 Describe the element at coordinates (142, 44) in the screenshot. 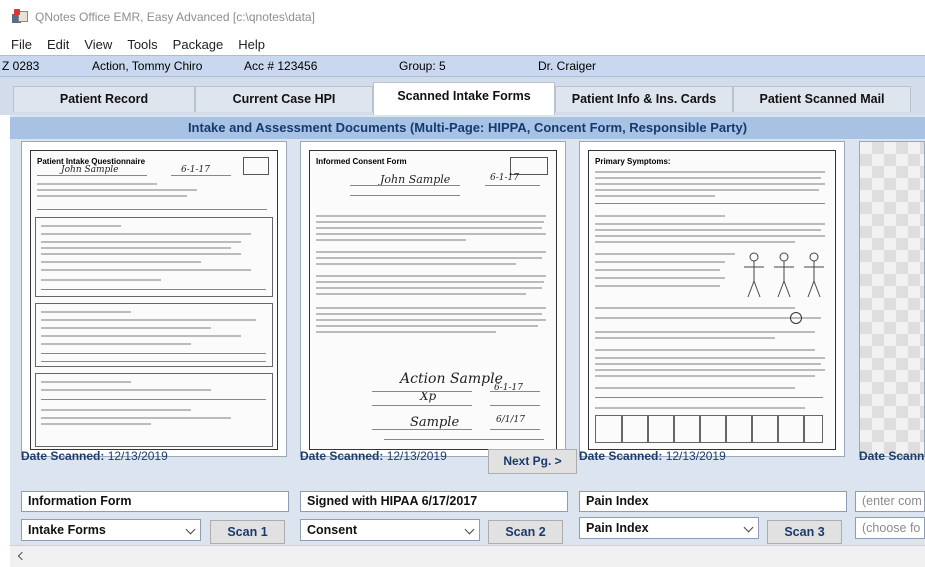

I see `menu-tools: Tools` at that location.